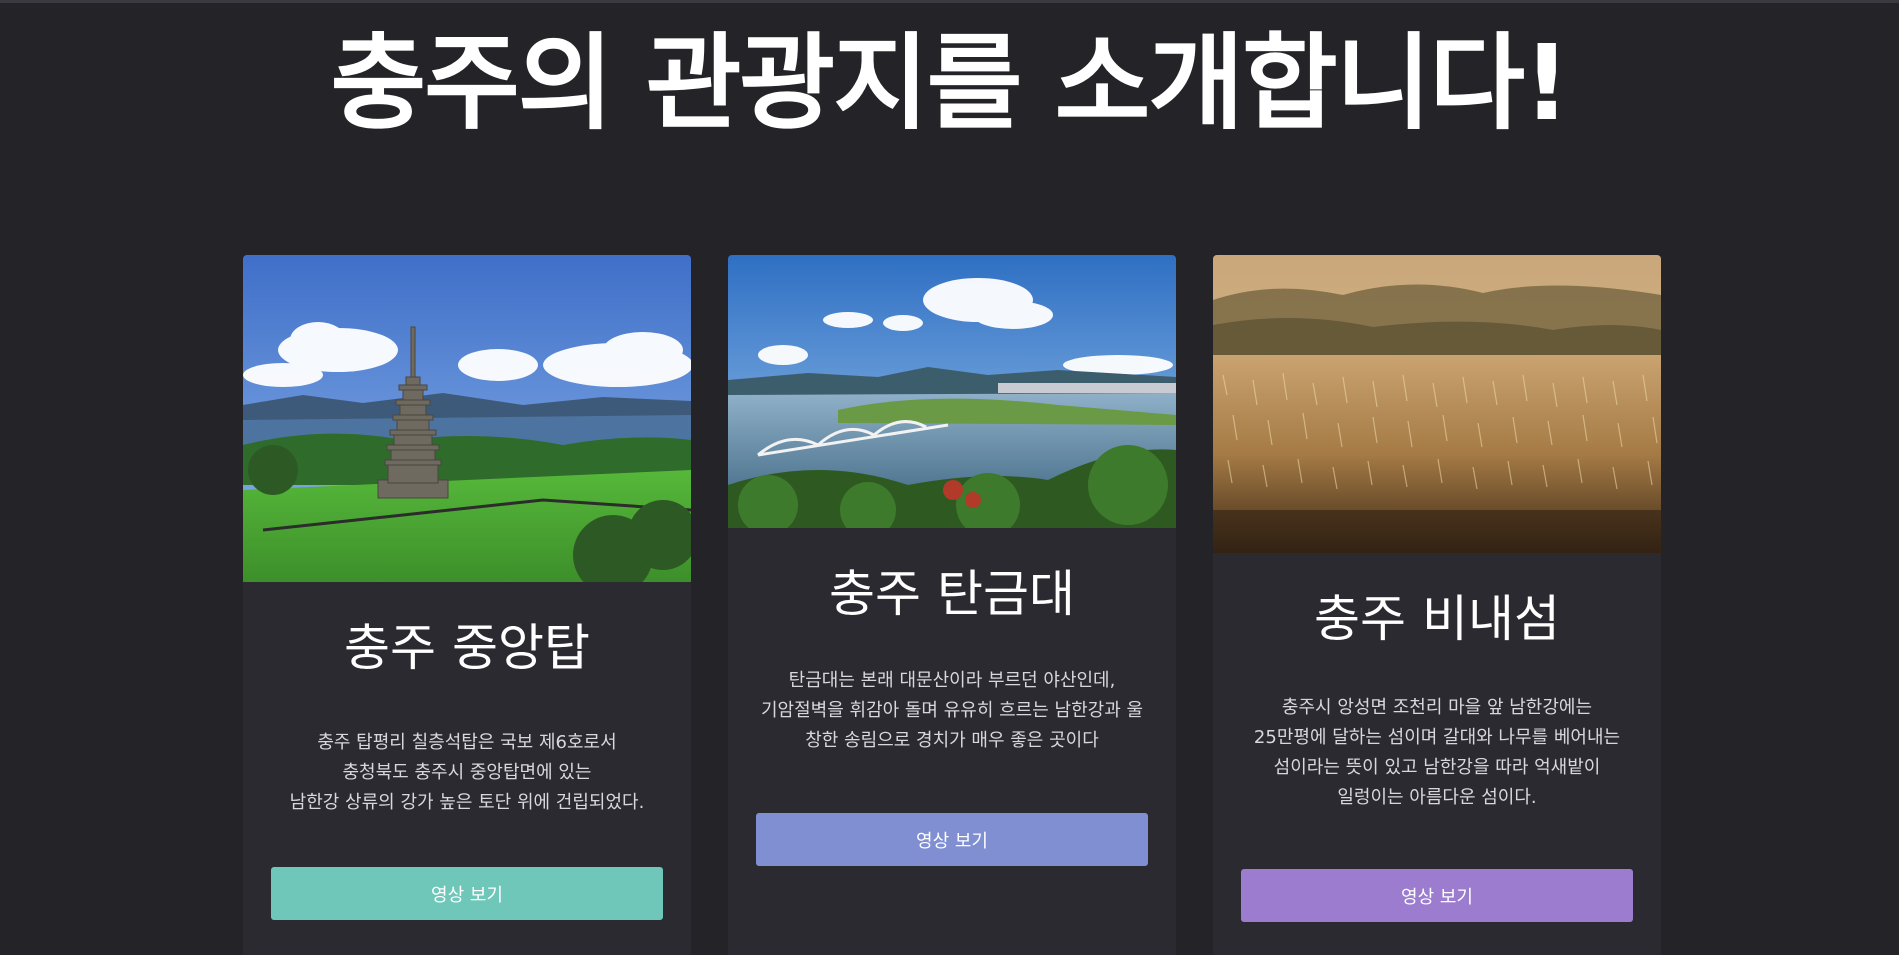  I want to click on river-bridge-image, so click(952, 391).